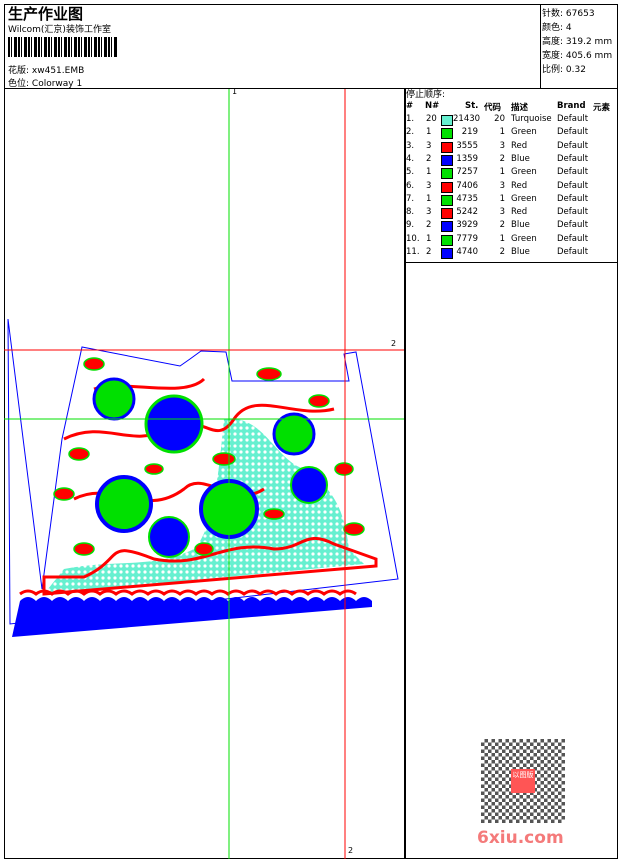  Describe the element at coordinates (531, 119) in the screenshot. I see `row-desc: Turquoise` at that location.